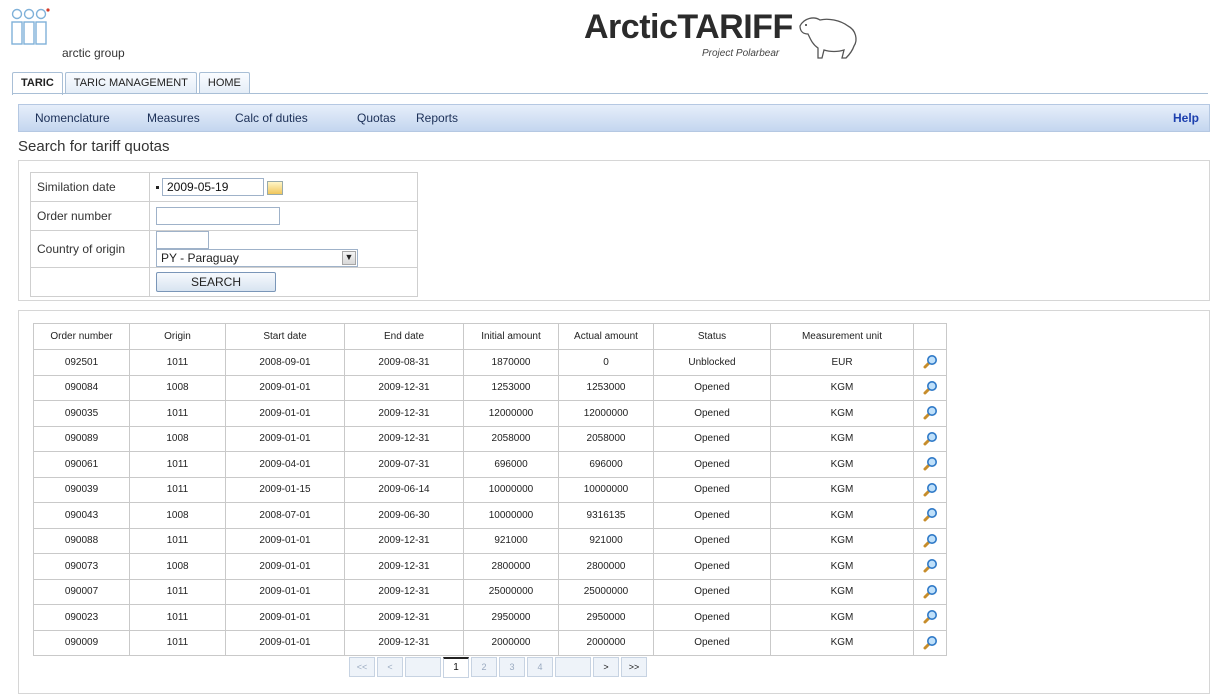 This screenshot has width=1214, height=698. What do you see at coordinates (606, 464) in the screenshot?
I see `cell-actual-amount: 696000` at bounding box center [606, 464].